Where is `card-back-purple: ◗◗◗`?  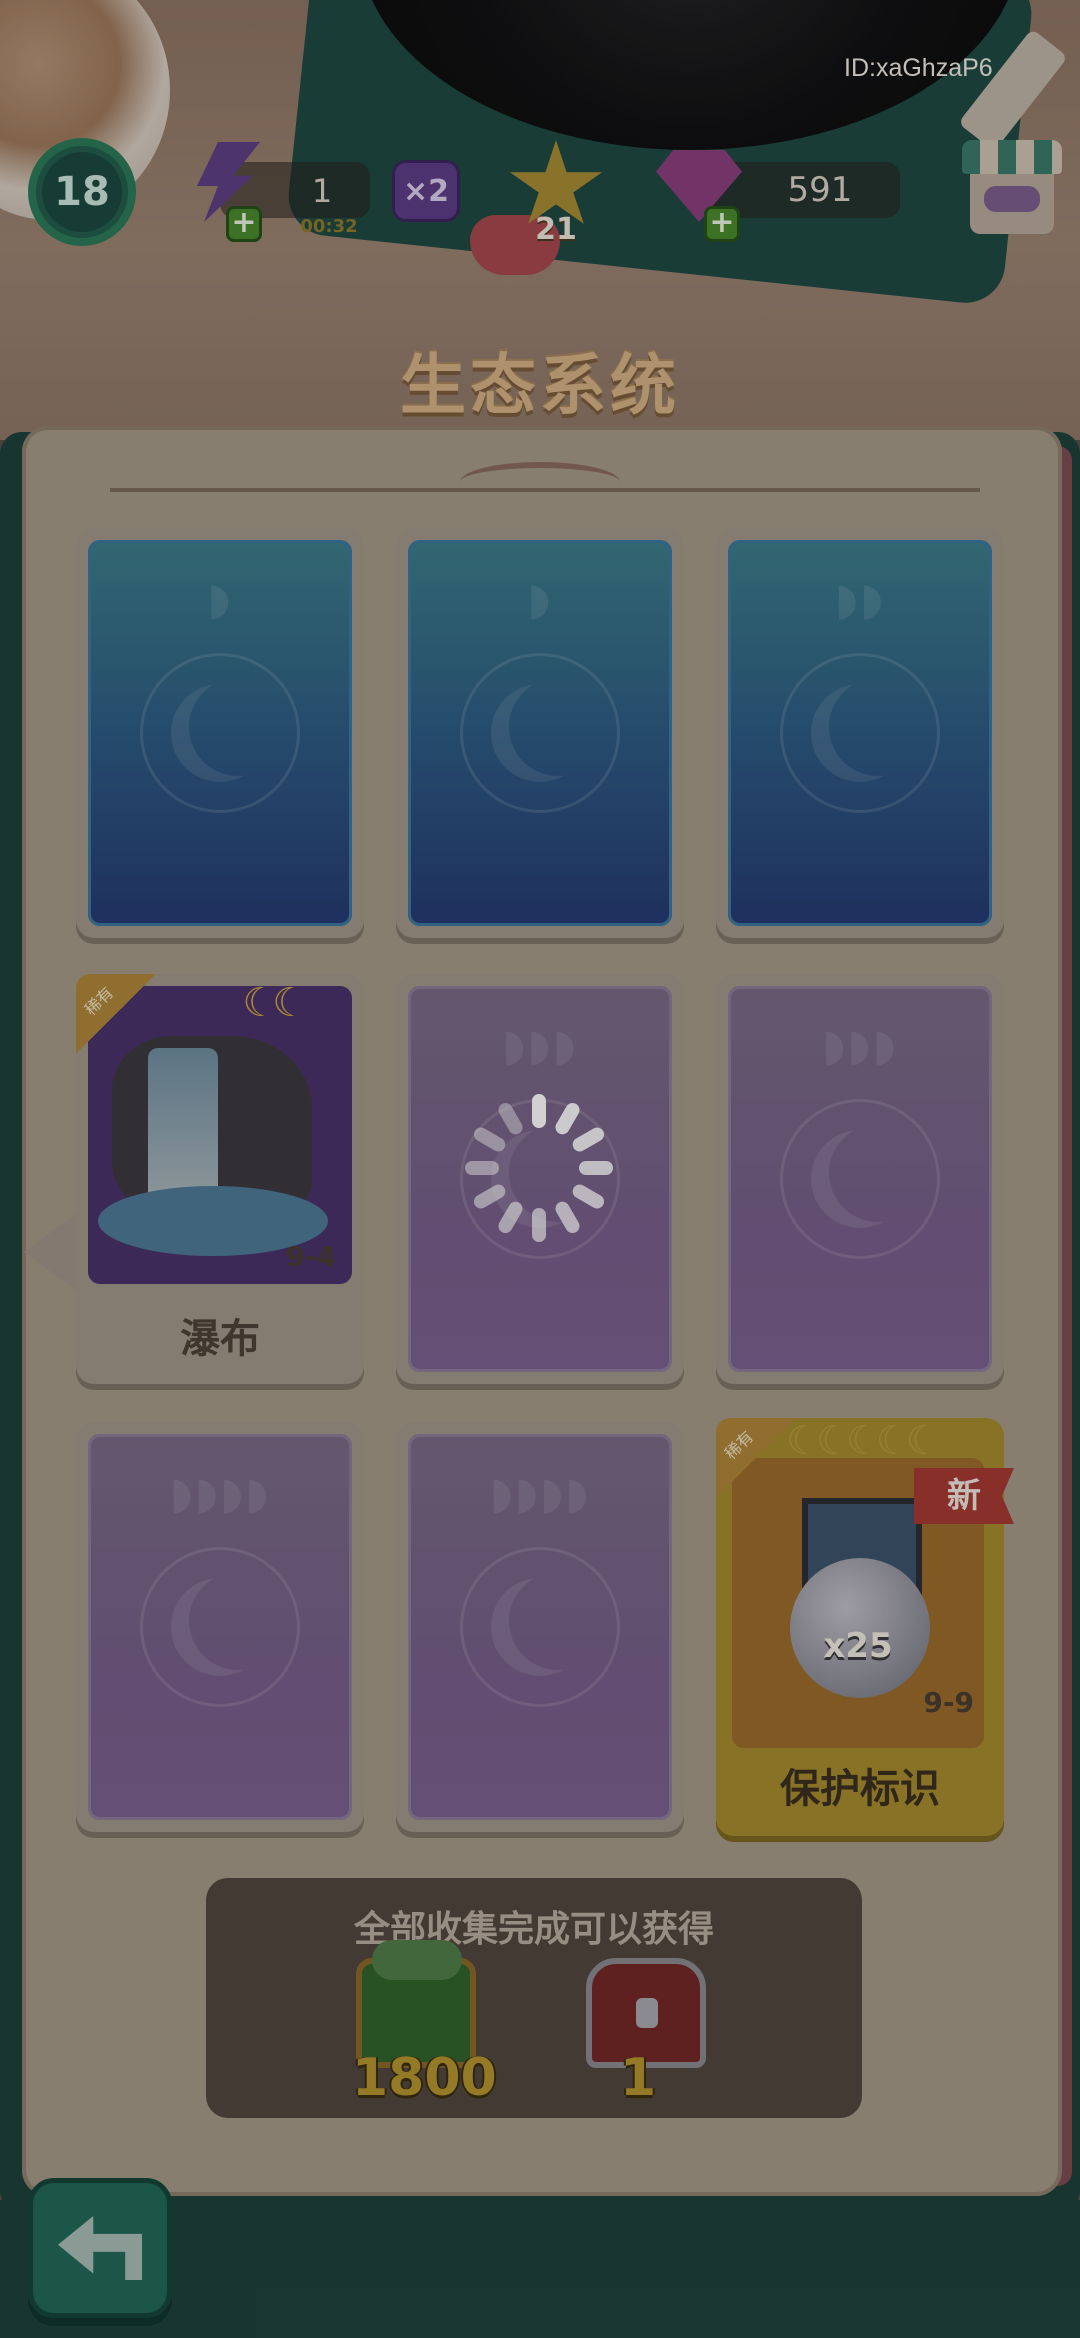 card-back-purple: ◗◗◗ is located at coordinates (860, 1179).